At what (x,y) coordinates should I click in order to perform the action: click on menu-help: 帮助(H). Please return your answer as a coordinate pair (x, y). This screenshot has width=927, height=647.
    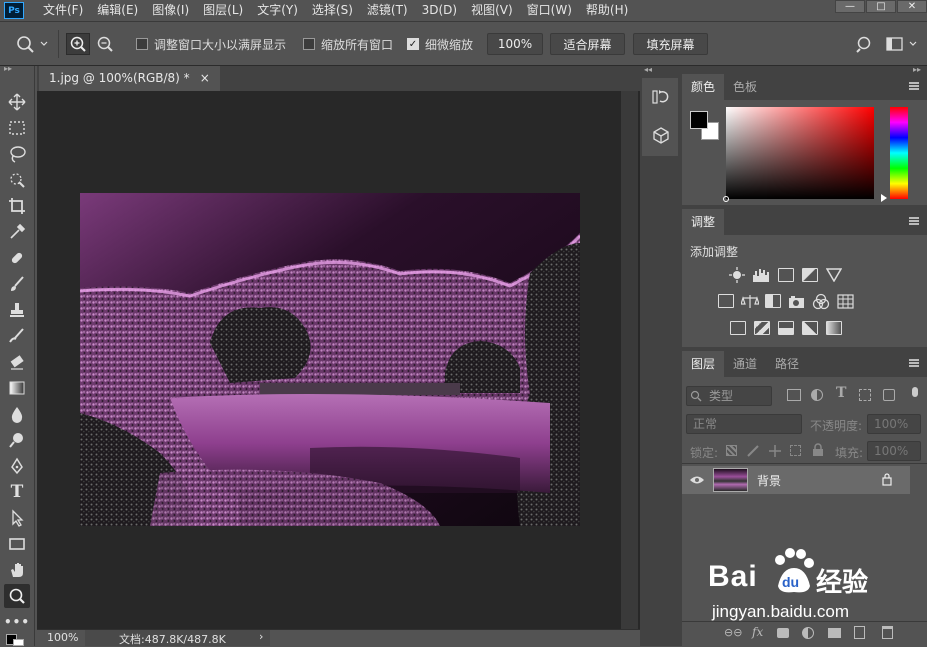
    Looking at the image, I should click on (607, 10).